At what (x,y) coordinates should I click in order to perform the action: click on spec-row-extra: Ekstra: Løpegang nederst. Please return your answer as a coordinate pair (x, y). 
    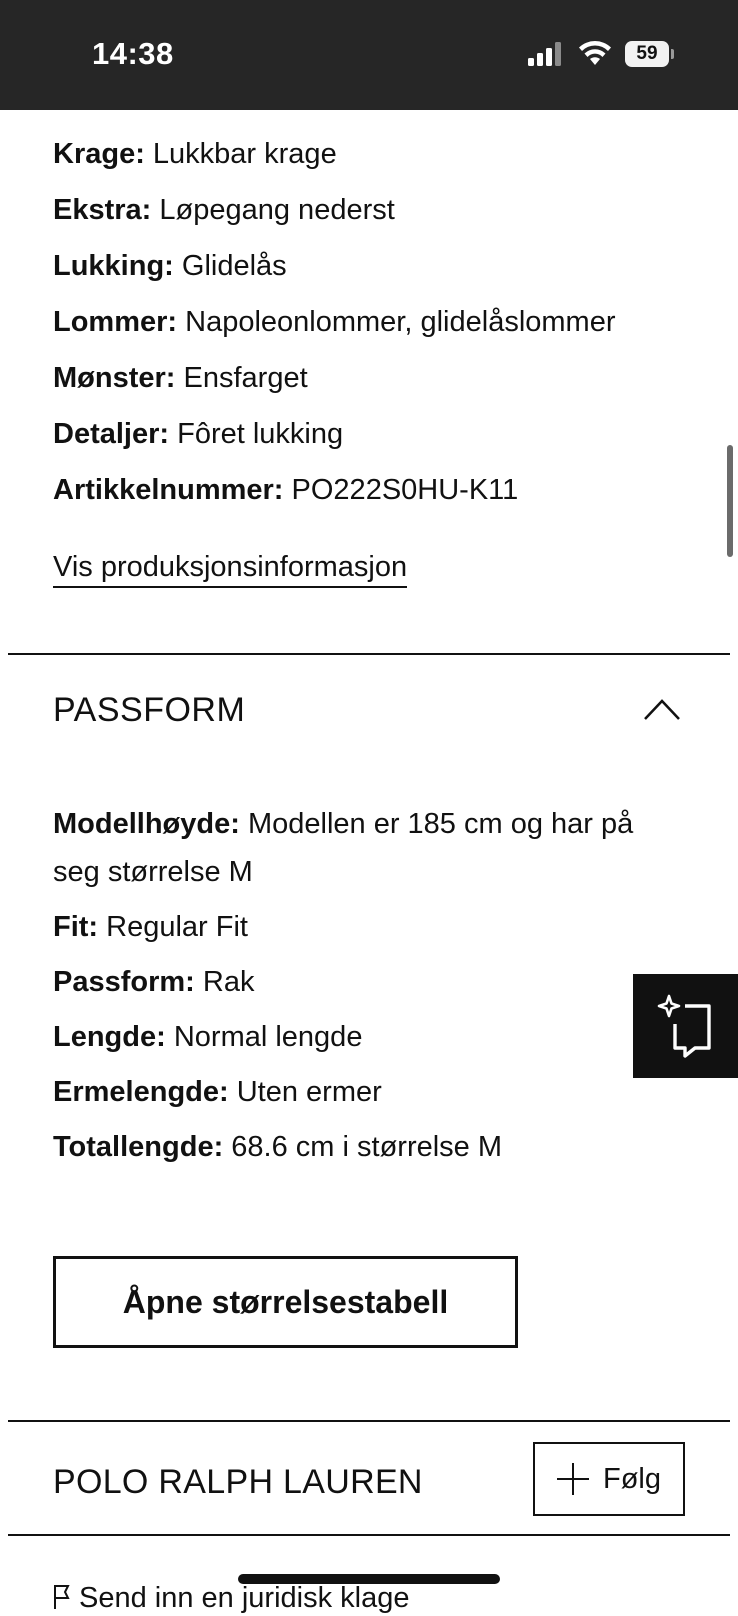
    Looking at the image, I should click on (373, 220).